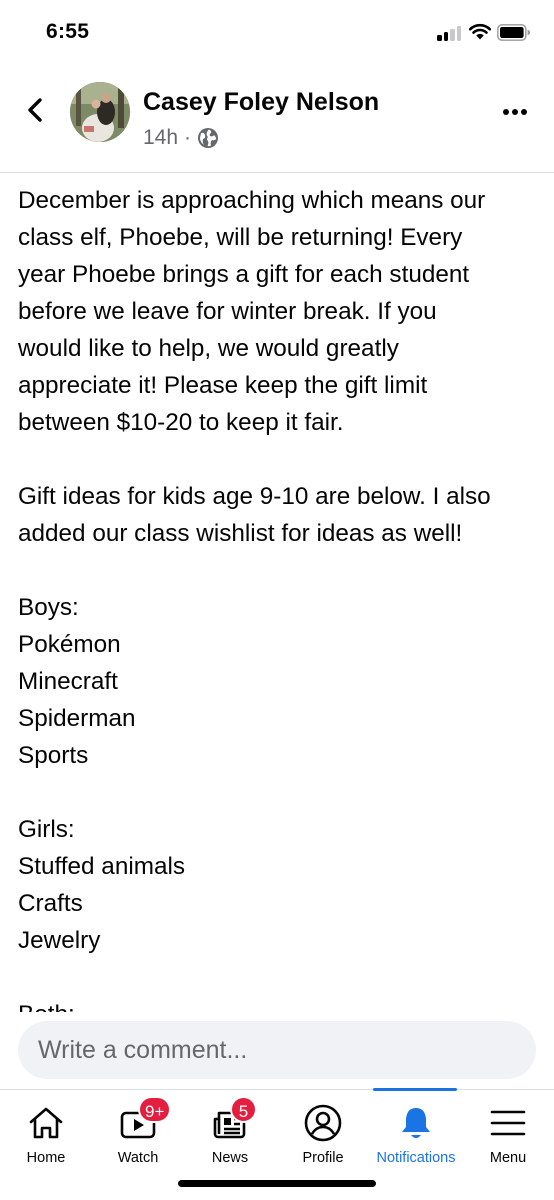  Describe the element at coordinates (277, 1183) in the screenshot. I see `home-indicator` at that location.